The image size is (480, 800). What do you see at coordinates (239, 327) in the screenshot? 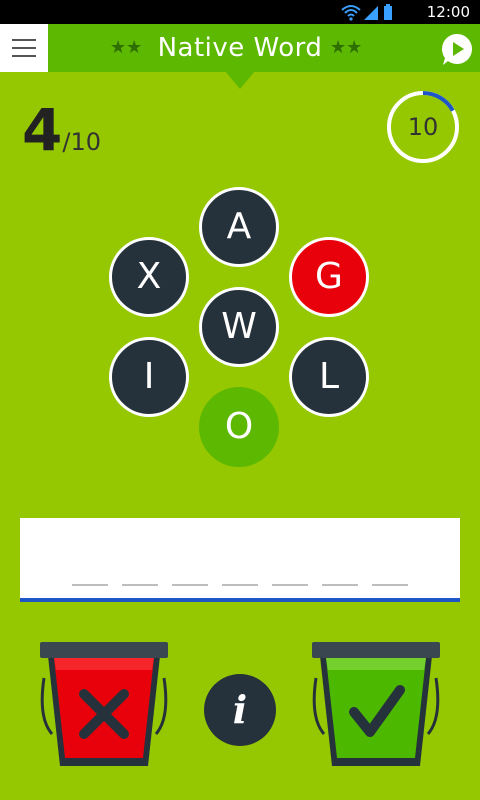
I see `letter-tile: W` at bounding box center [239, 327].